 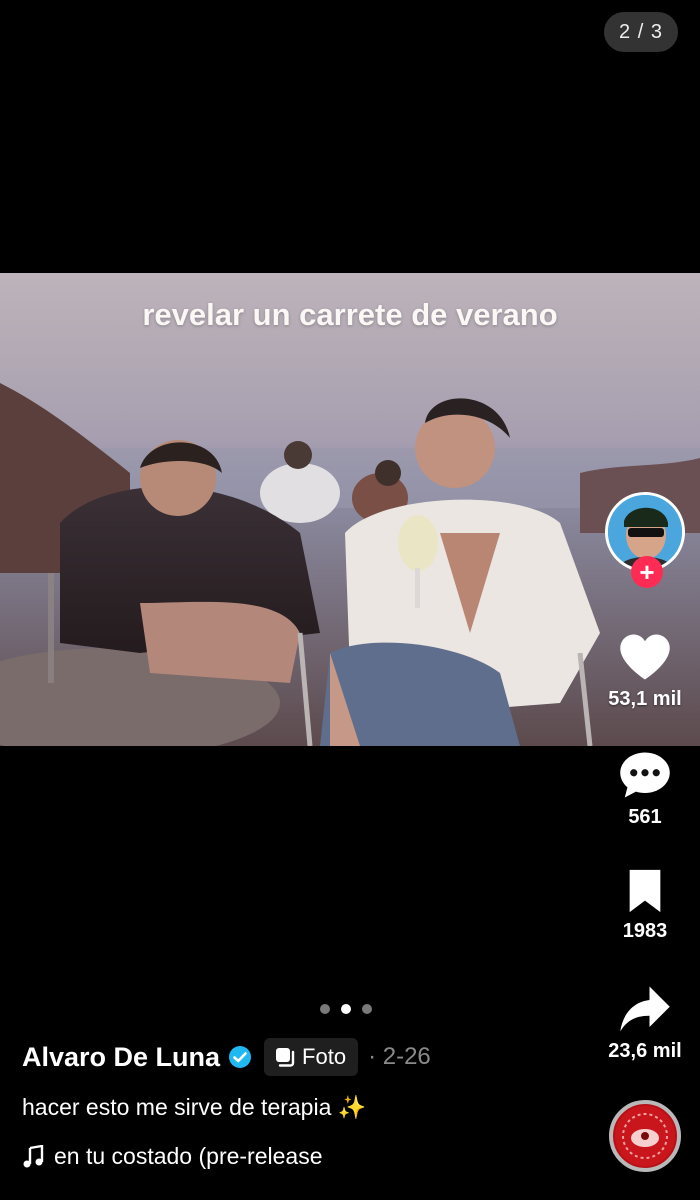 I want to click on music-track: en tu costado (pre-release, so click(x=202, y=1156).